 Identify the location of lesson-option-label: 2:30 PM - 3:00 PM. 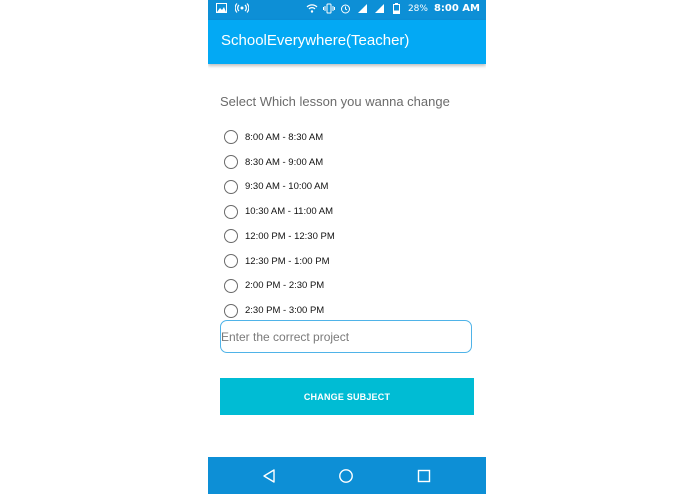
(285, 311).